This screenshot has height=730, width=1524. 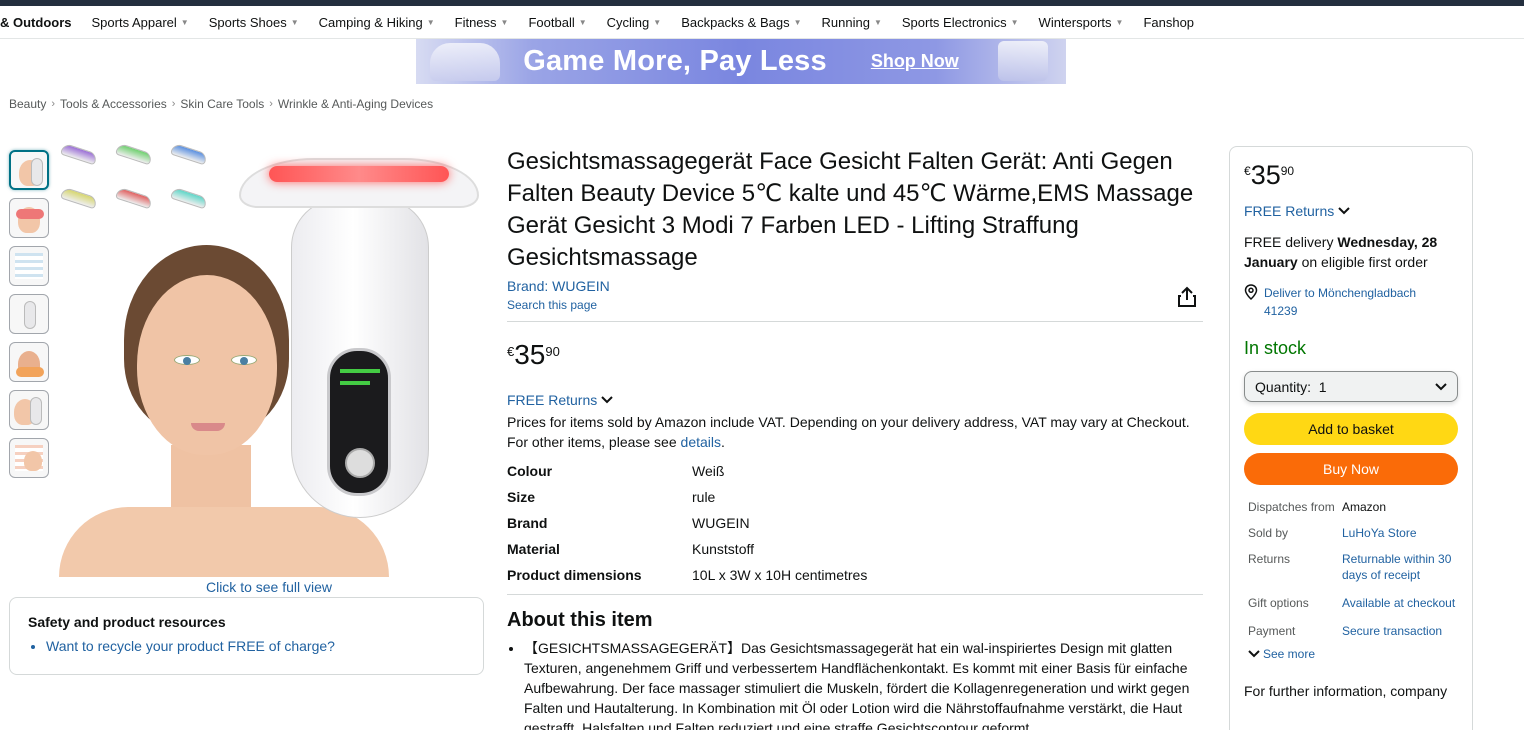 I want to click on deliver-to-label: Deliver to Mönchengladbach 41239, so click(x=1340, y=302).